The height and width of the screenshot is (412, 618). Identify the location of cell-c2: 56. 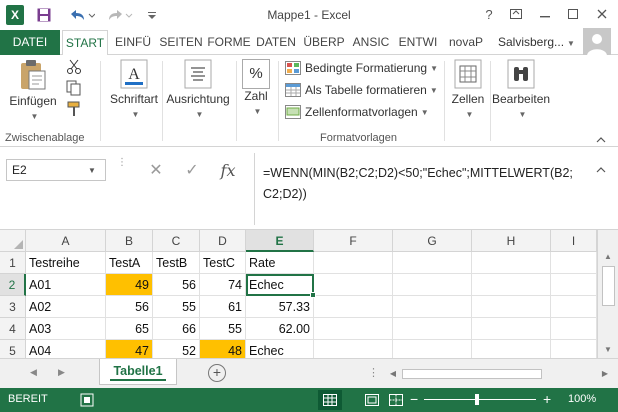
(176, 285).